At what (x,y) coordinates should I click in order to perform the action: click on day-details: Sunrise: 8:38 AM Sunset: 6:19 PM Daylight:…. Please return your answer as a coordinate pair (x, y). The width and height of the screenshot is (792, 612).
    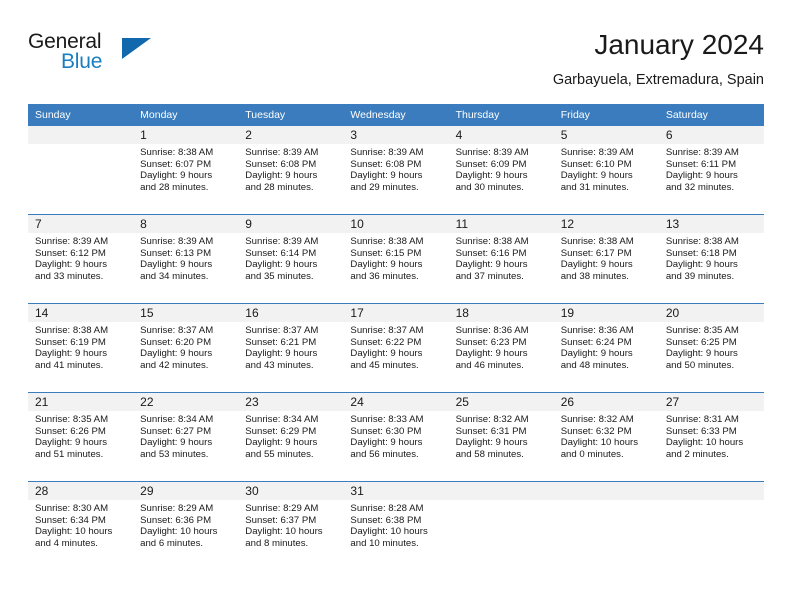
    Looking at the image, I should click on (80, 346).